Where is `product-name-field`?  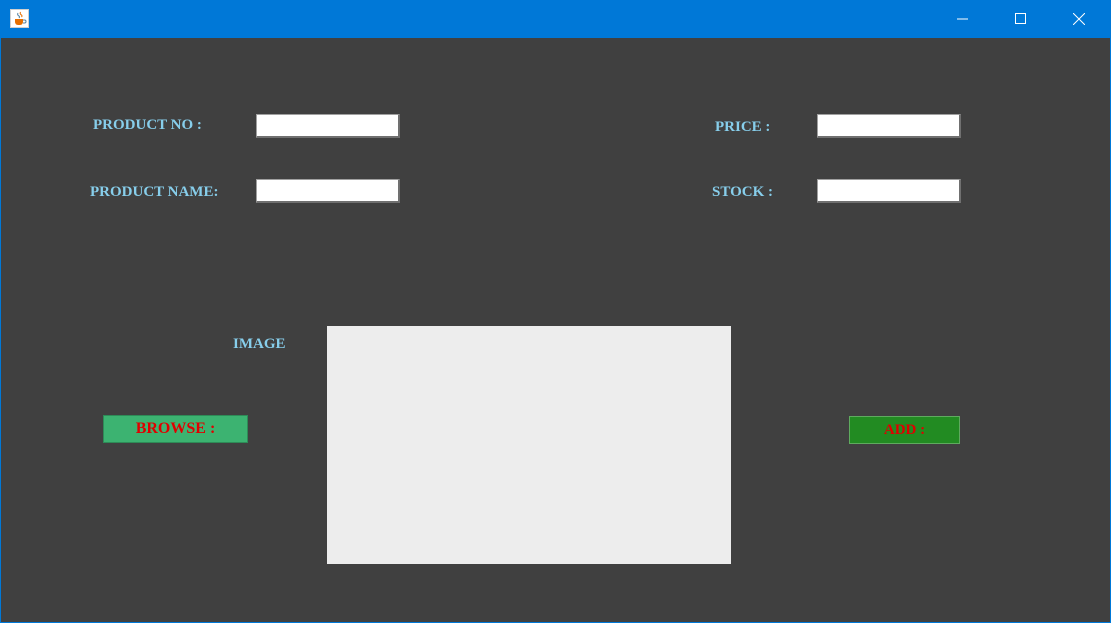
product-name-field is located at coordinates (328, 191).